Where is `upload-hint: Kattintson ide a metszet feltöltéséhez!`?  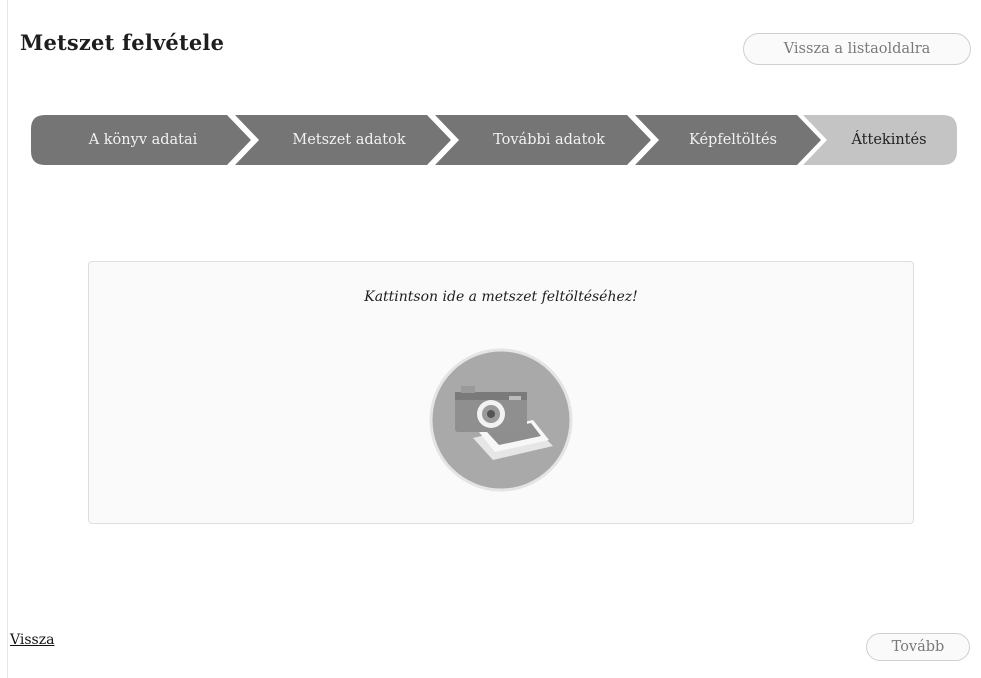 upload-hint: Kattintson ide a metszet feltöltéséhez! is located at coordinates (501, 297).